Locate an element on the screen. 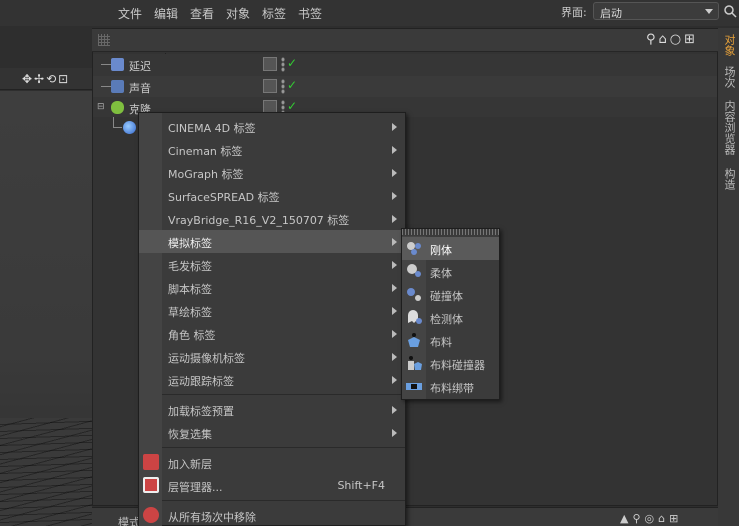 The height and width of the screenshot is (526, 739). menu-item-restore-selection: 恢复选集 is located at coordinates (272, 432).